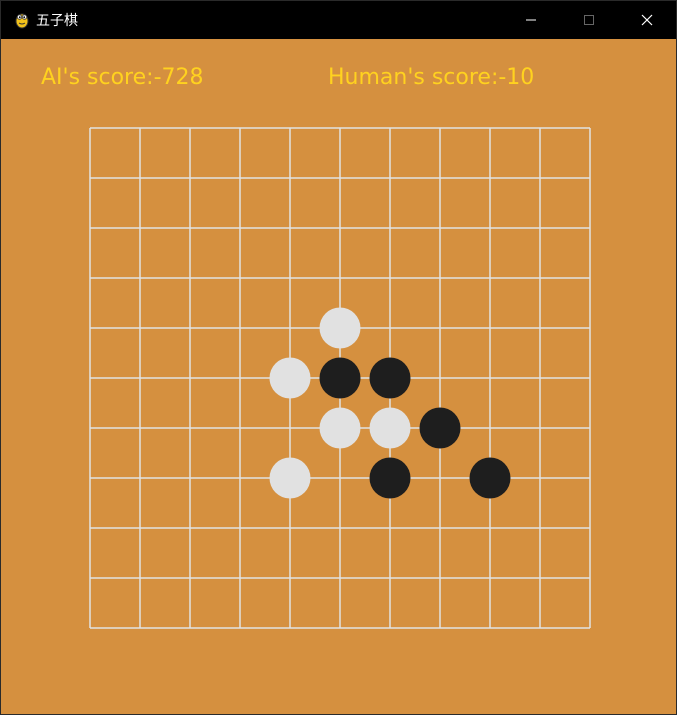  I want to click on maximize-button, so click(589, 20).